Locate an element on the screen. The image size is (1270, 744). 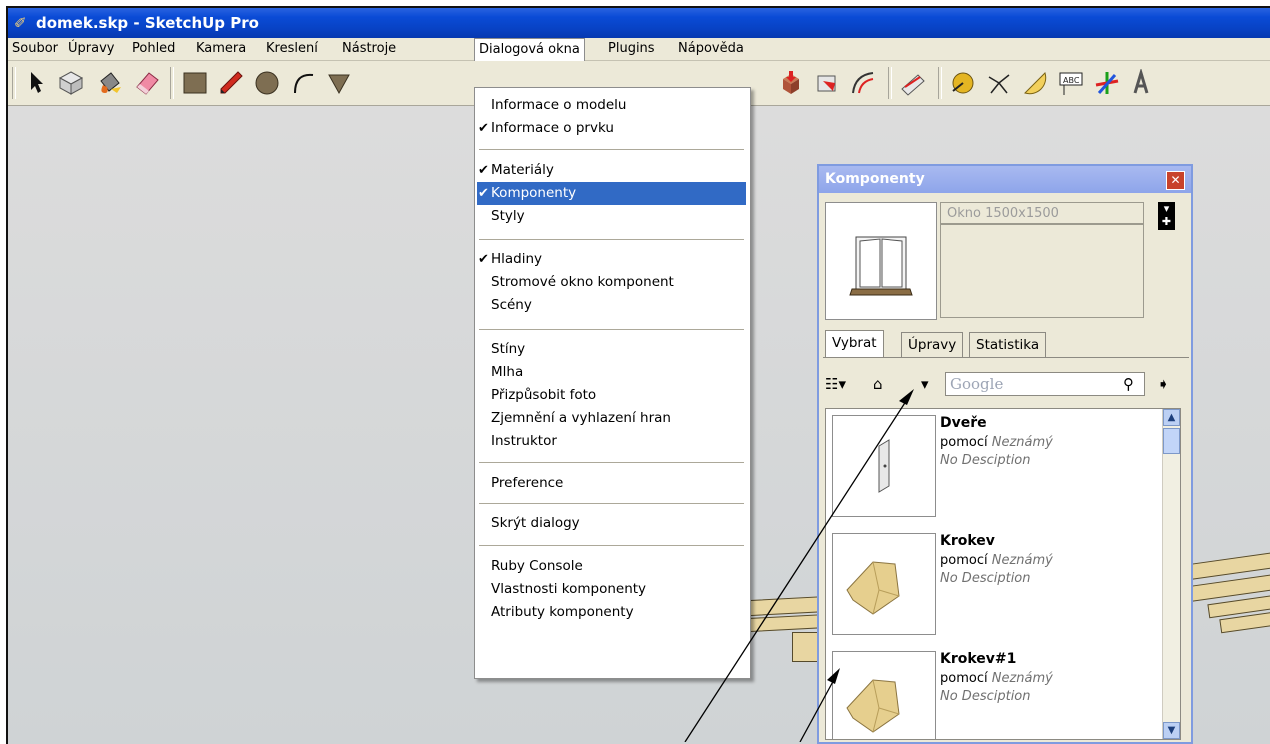
dd-prizpusobit-foto: Přizpůsobit foto is located at coordinates (611, 395).